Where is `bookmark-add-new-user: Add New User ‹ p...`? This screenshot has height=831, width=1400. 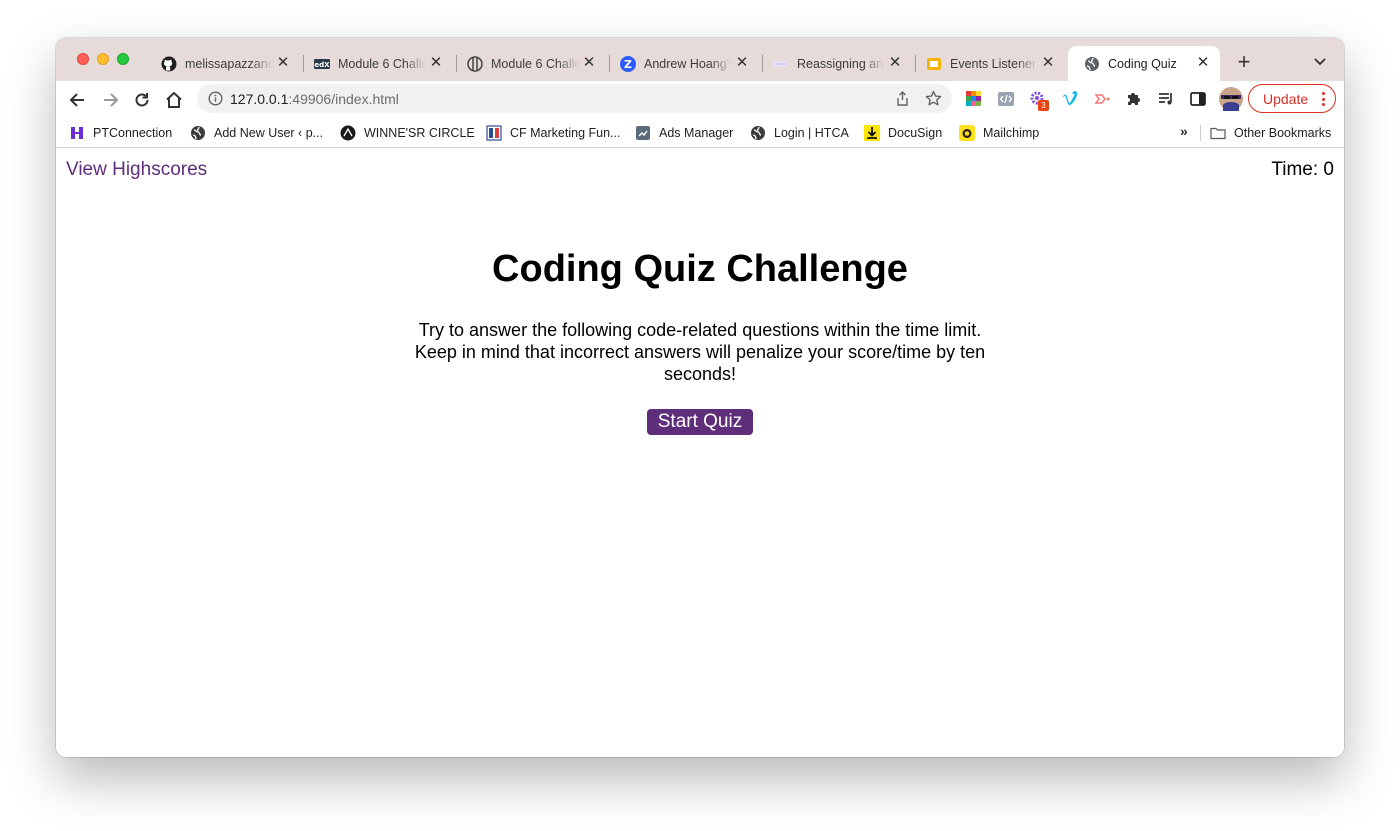 bookmark-add-new-user: Add New User ‹ p... is located at coordinates (256, 133).